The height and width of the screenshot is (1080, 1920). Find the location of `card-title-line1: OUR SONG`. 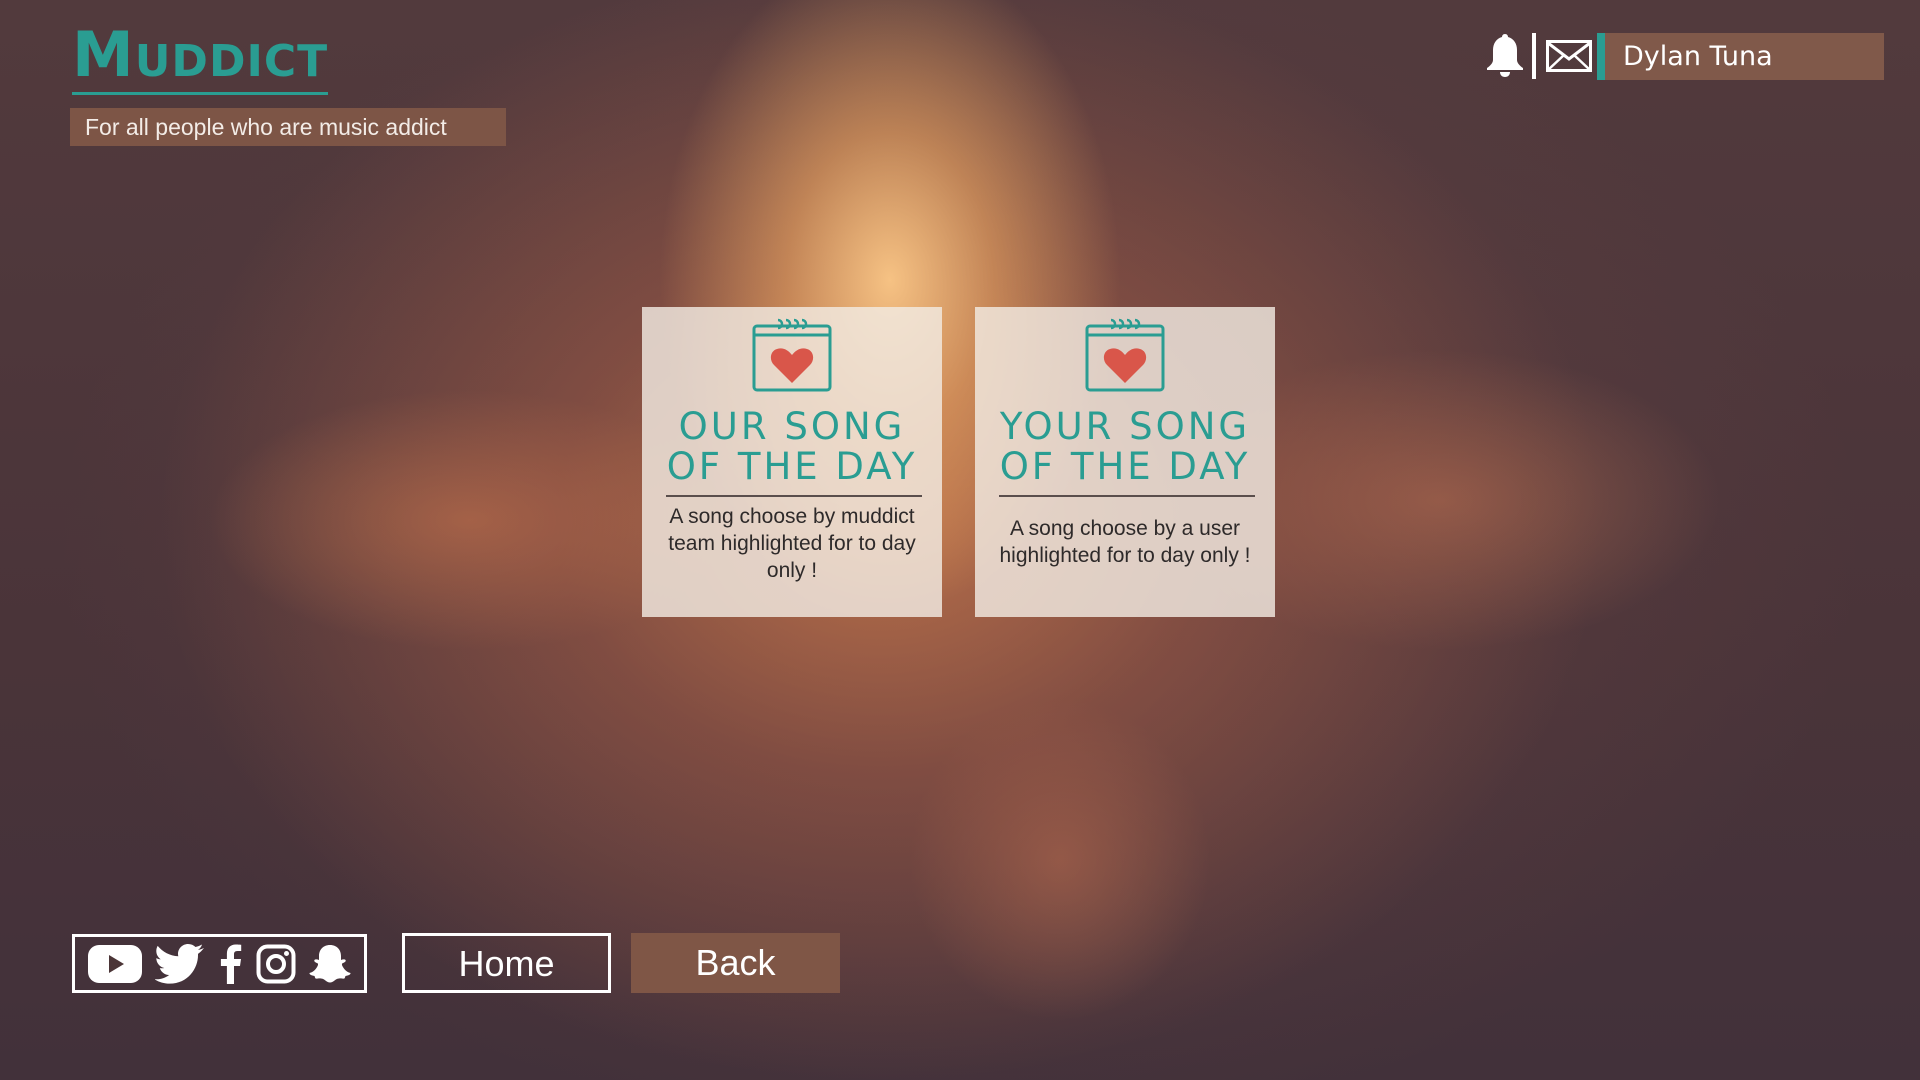

card-title-line1: OUR SONG is located at coordinates (792, 426).